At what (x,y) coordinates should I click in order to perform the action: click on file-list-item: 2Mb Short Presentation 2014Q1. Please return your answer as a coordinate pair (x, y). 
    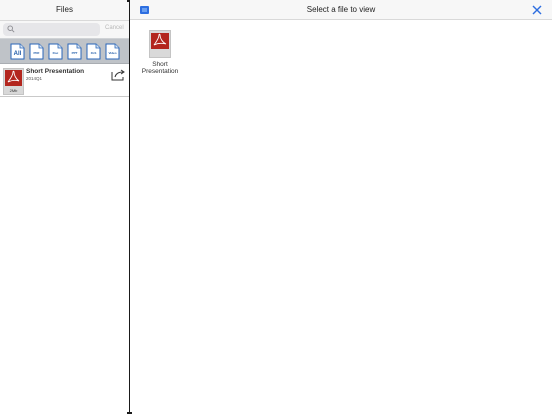
    Looking at the image, I should click on (64, 81).